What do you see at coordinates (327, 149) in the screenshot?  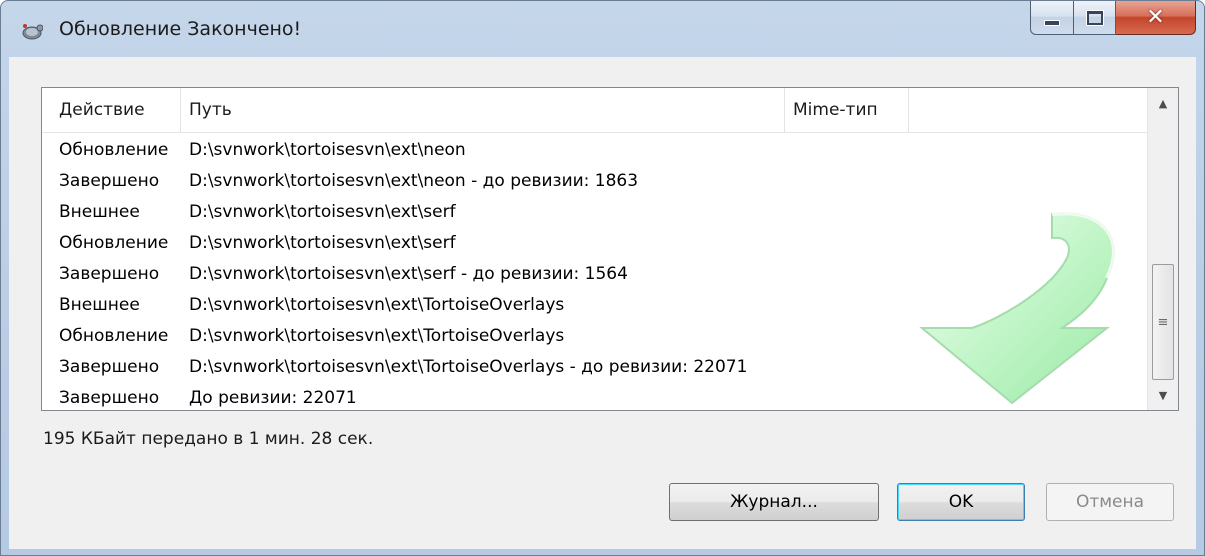 I see `row-path: D:\svnwork\tortoisesvn\ext\neon` at bounding box center [327, 149].